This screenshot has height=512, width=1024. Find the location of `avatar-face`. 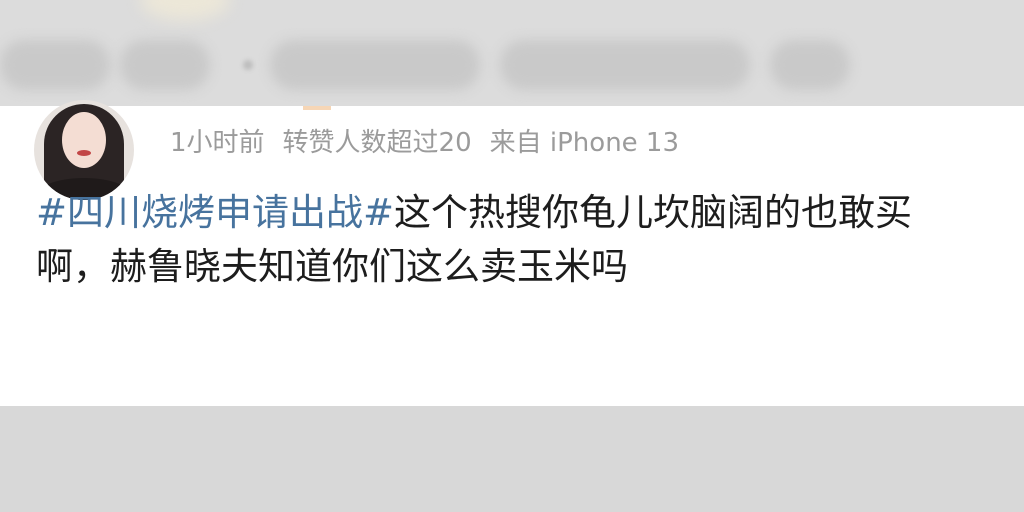

avatar-face is located at coordinates (84, 140).